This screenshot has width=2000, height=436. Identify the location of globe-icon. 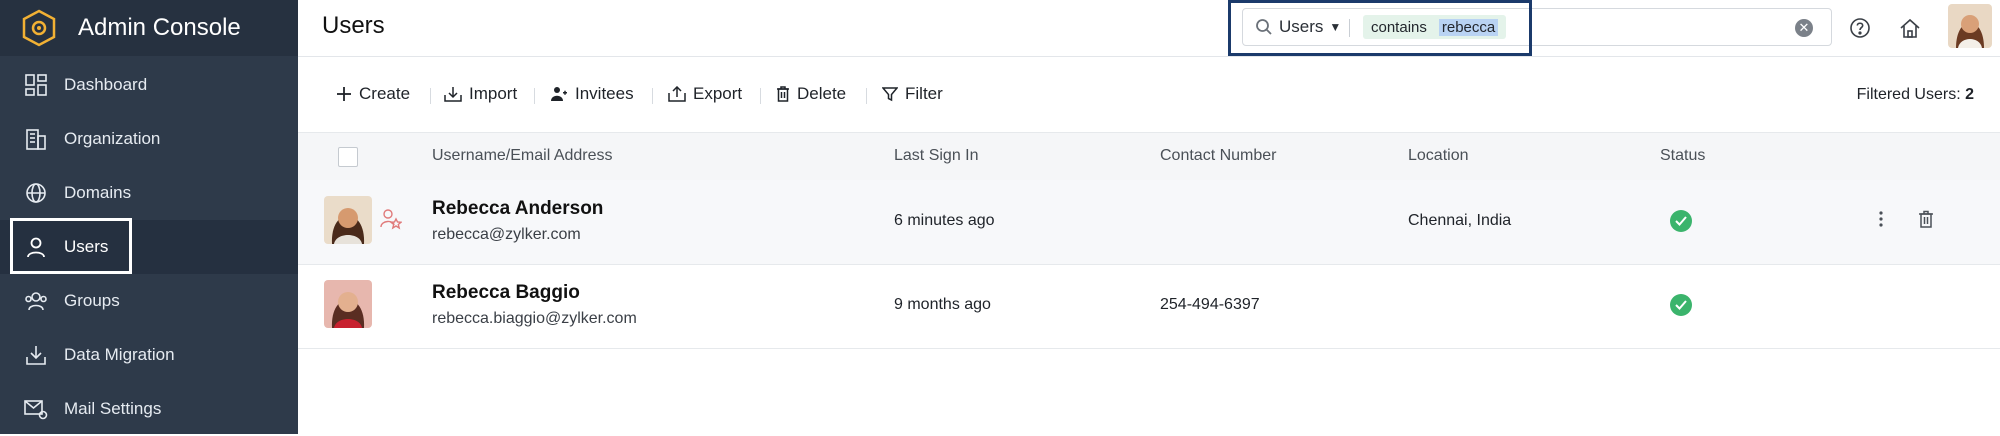
(36, 193).